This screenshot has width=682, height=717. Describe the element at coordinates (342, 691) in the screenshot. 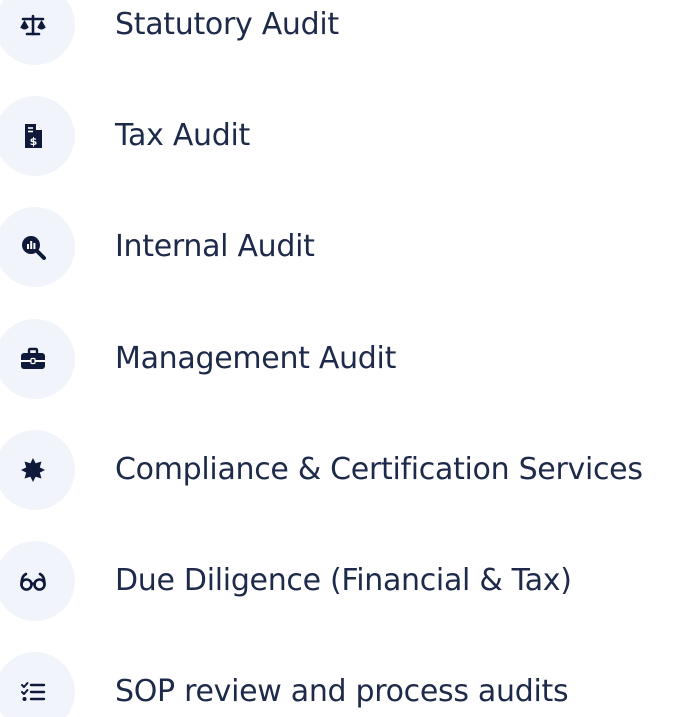

I see `service-label: SOP review and process audits` at that location.